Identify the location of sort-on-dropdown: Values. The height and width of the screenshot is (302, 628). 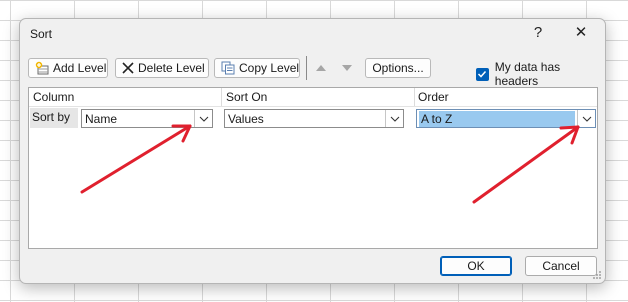
(314, 118).